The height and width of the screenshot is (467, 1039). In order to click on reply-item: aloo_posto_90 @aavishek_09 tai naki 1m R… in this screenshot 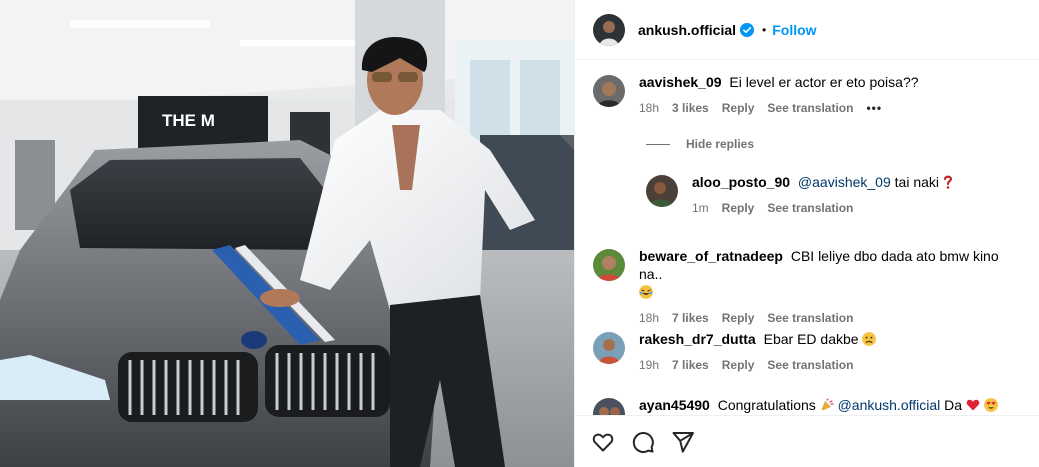, I will do `click(839, 194)`.